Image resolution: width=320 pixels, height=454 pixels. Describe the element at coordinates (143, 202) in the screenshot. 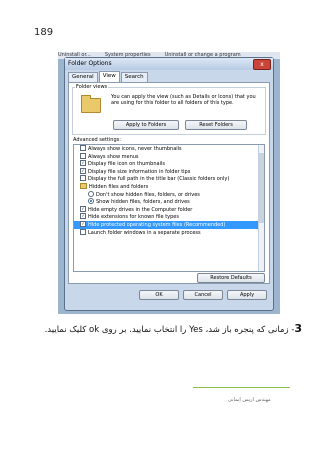

I see `setting-label: Show hidden files, folders, and drives` at that location.